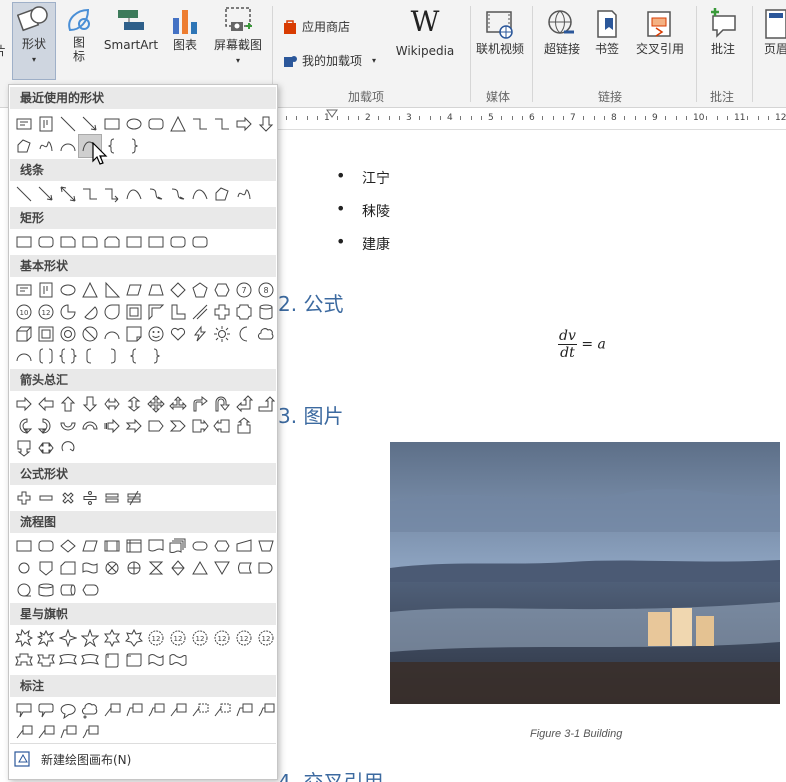 Image resolution: width=786 pixels, height=782 pixels. What do you see at coordinates (178, 312) in the screenshot?
I see `shape-lshape-icon` at bounding box center [178, 312].